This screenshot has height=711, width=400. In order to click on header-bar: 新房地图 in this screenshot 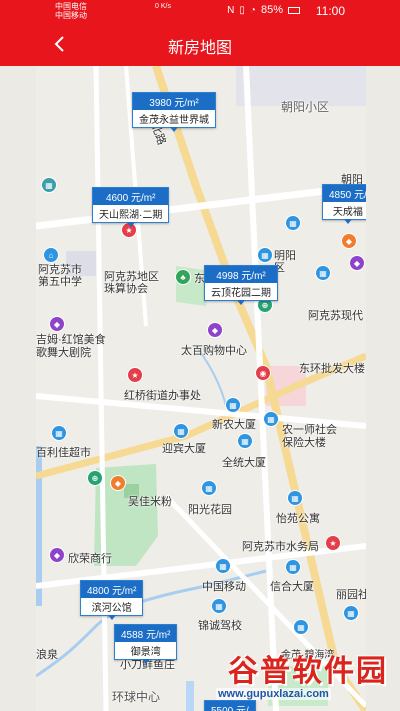, I will do `click(200, 44)`.